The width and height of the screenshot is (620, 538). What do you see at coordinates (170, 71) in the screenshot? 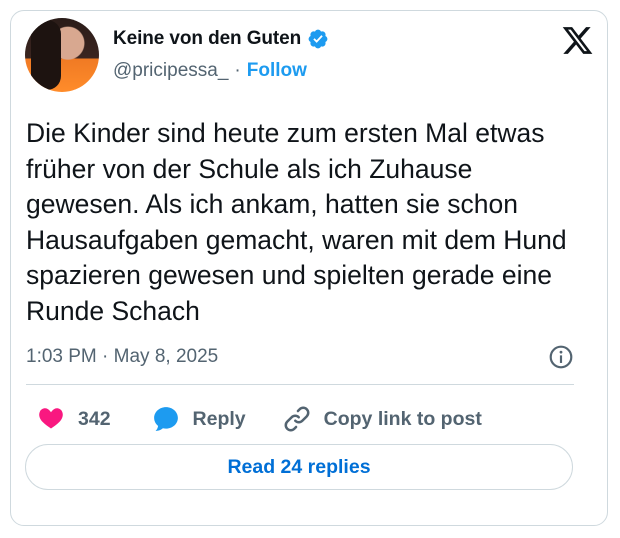
I see `author-handle: @pricipessa_` at bounding box center [170, 71].